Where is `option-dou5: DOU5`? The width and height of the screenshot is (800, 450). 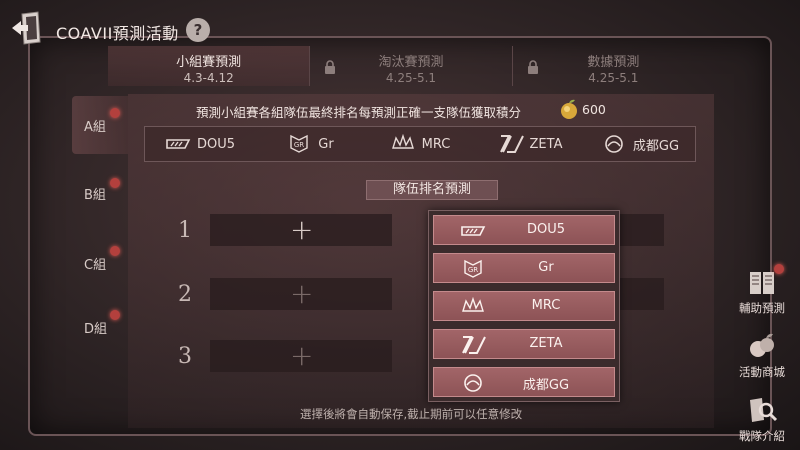
option-dou5: DOU5 is located at coordinates (524, 230).